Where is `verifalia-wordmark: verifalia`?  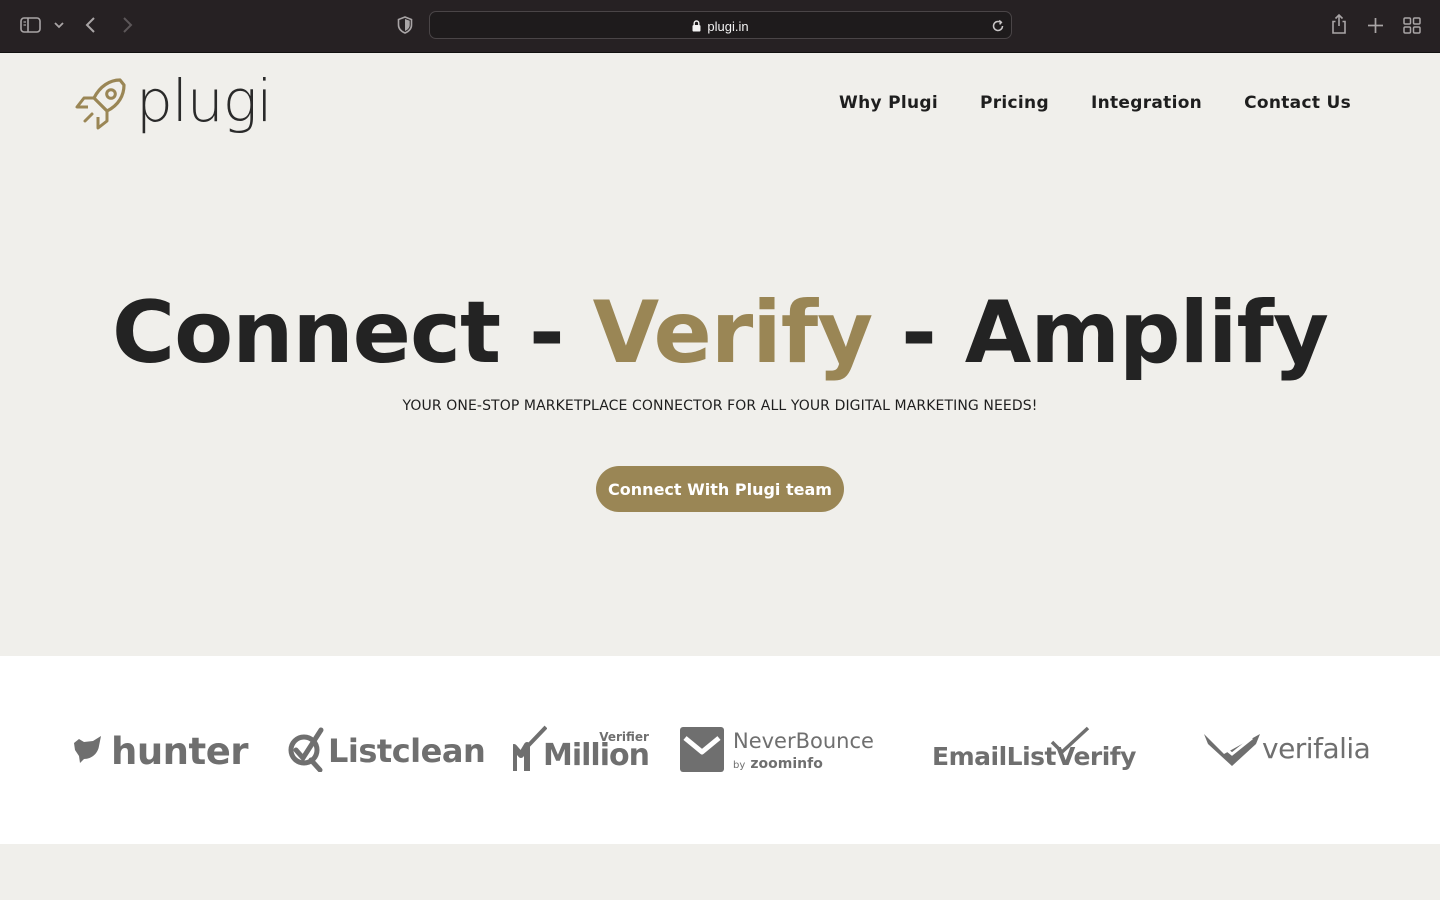
verifalia-wordmark: verifalia is located at coordinates (1316, 748).